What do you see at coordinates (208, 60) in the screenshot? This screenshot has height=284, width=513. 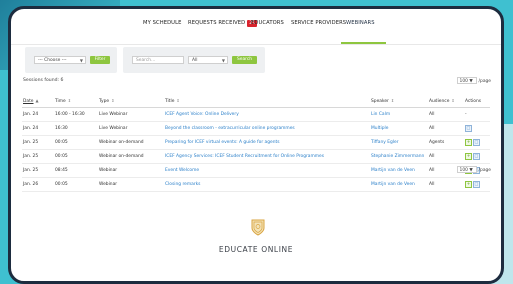 I see `type-select: All ▼` at bounding box center [208, 60].